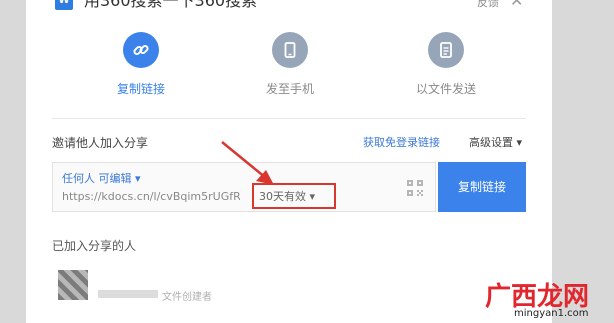  What do you see at coordinates (415, 188) in the screenshot?
I see `qr-code-icon` at bounding box center [415, 188].